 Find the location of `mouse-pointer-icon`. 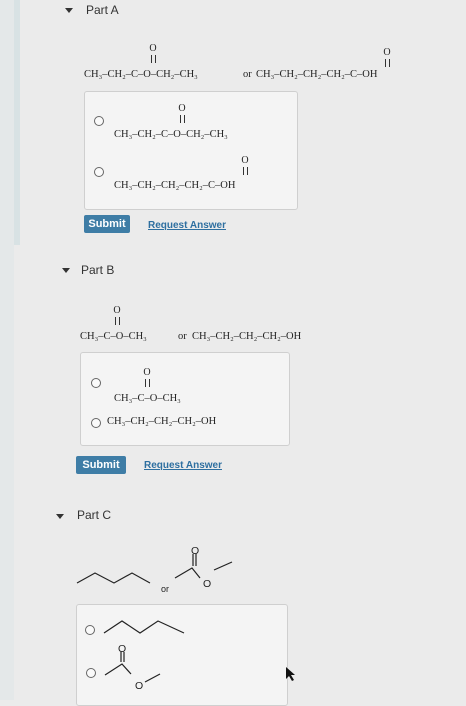

mouse-pointer-icon is located at coordinates (290, 674).